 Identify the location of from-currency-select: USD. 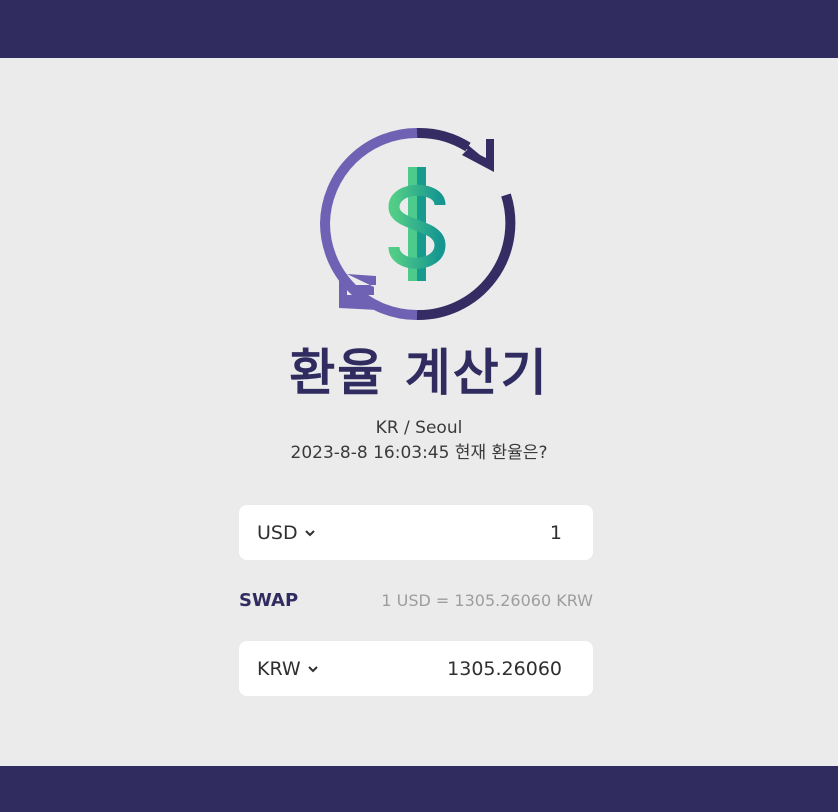
(286, 532).